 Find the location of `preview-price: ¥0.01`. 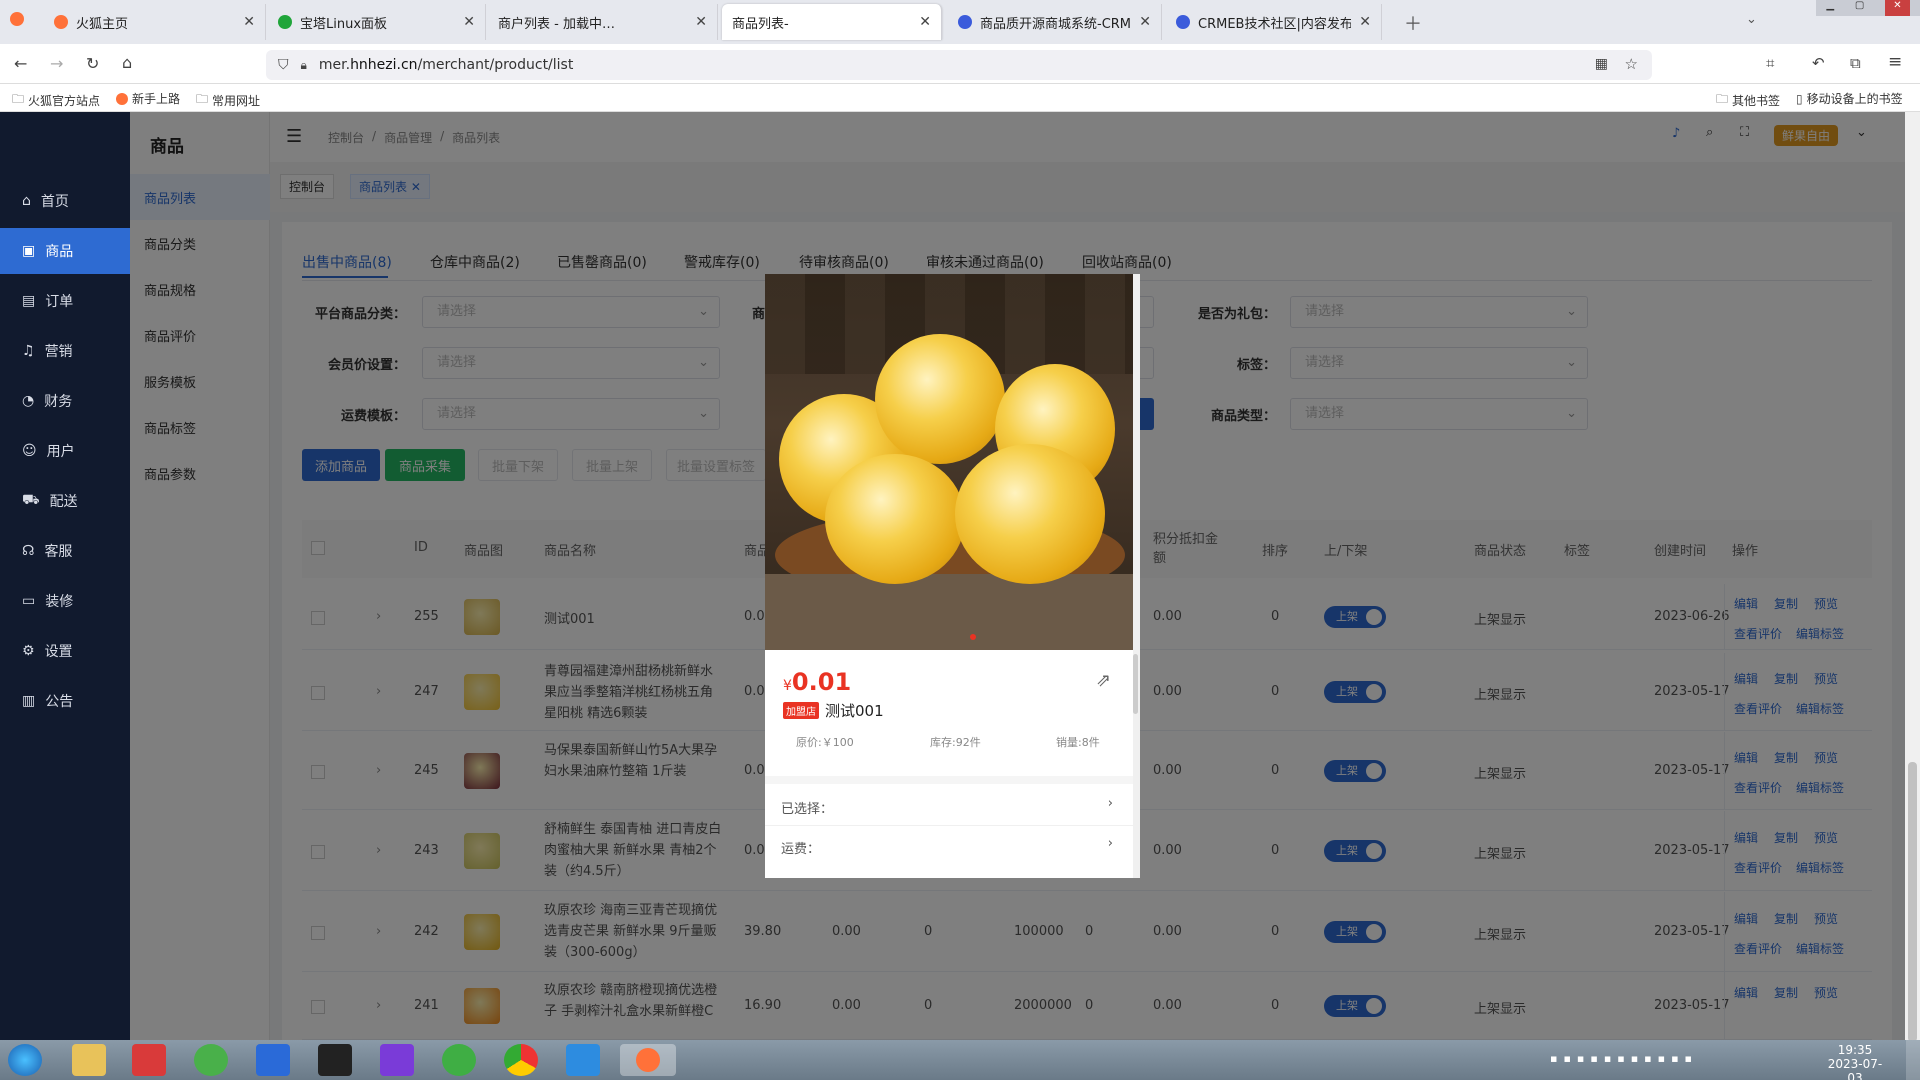

preview-price: ¥0.01 is located at coordinates (817, 682).